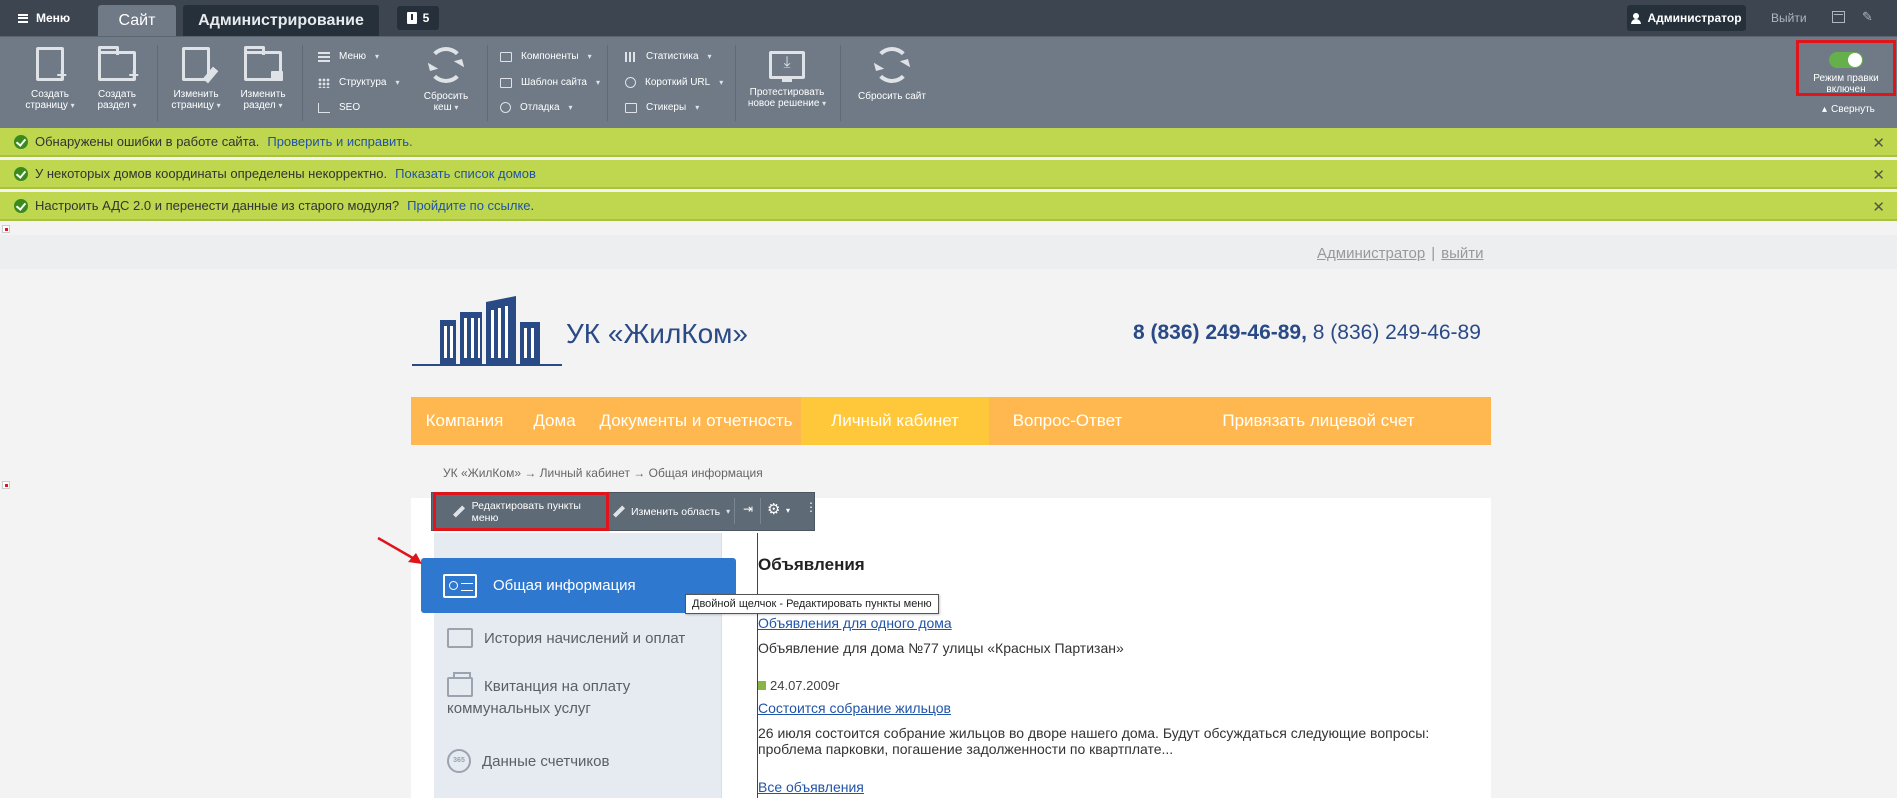 Image resolution: width=1897 pixels, height=798 pixels. I want to click on pin-icon: ✎, so click(1867, 17).